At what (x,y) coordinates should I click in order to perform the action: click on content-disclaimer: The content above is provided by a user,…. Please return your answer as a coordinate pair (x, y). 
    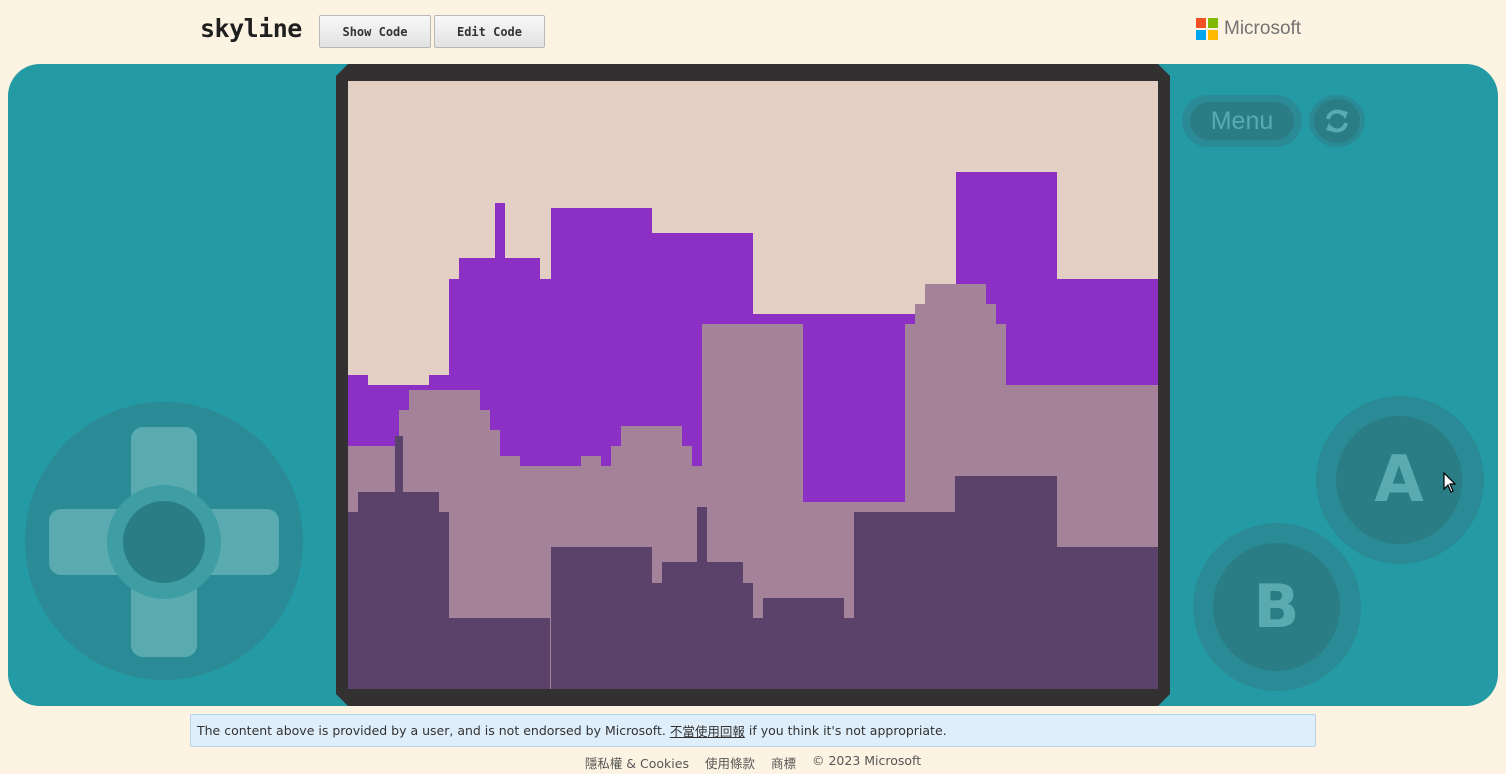
    Looking at the image, I should click on (753, 730).